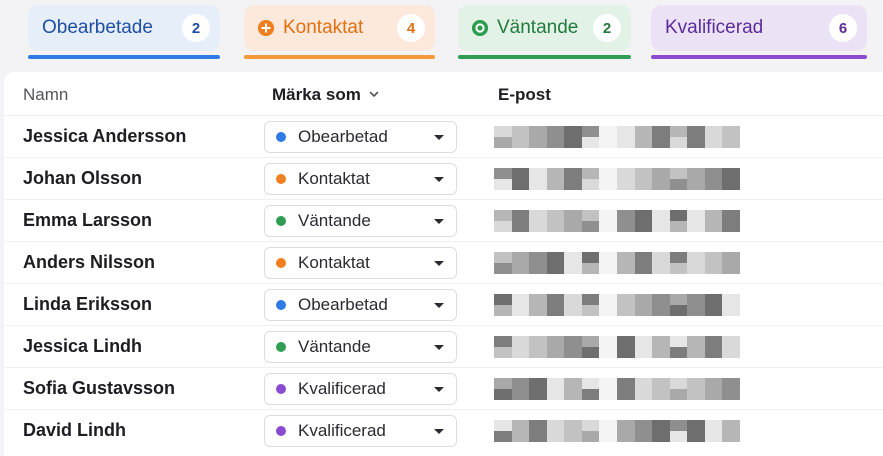 The width and height of the screenshot is (883, 456). What do you see at coordinates (714, 27) in the screenshot?
I see `tab-label: Kvalificerad` at bounding box center [714, 27].